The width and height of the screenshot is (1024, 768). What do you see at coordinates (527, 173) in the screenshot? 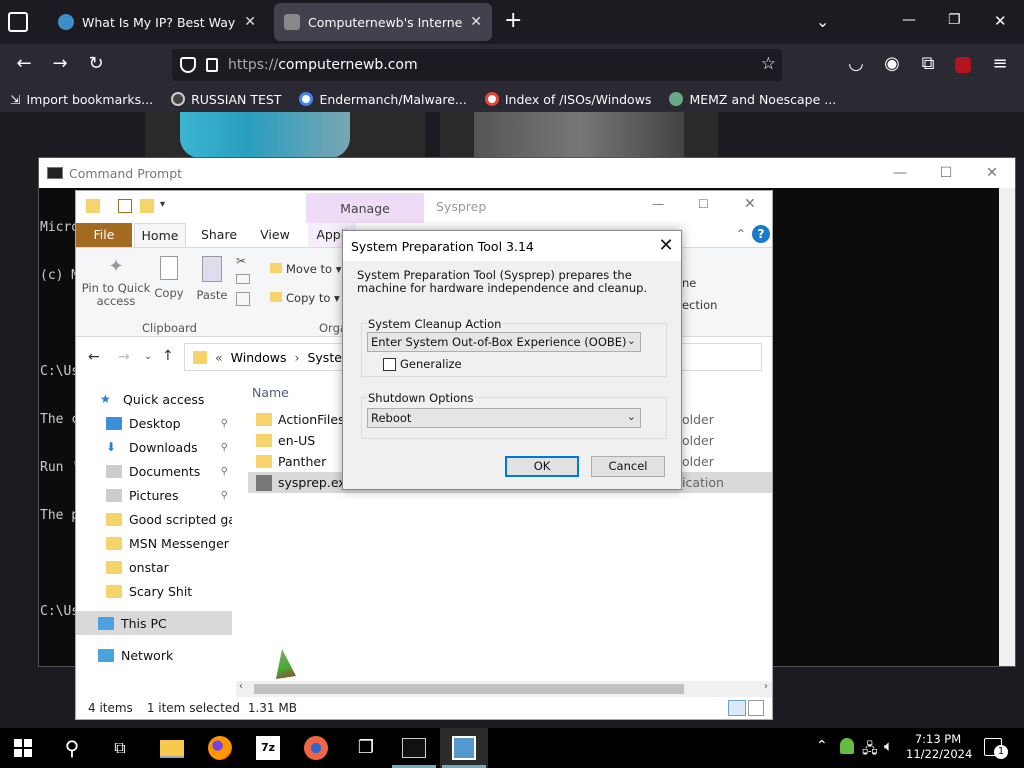
I see `cmd-title-bar: Command Prompt — ☐ ✕` at bounding box center [527, 173].